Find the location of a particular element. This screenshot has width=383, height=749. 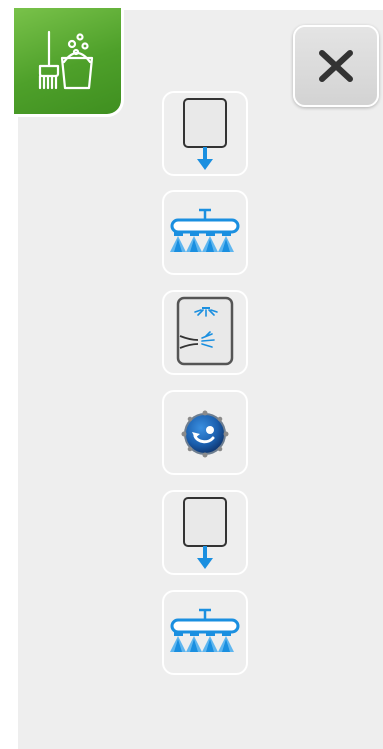

close-x-icon is located at coordinates (336, 66).